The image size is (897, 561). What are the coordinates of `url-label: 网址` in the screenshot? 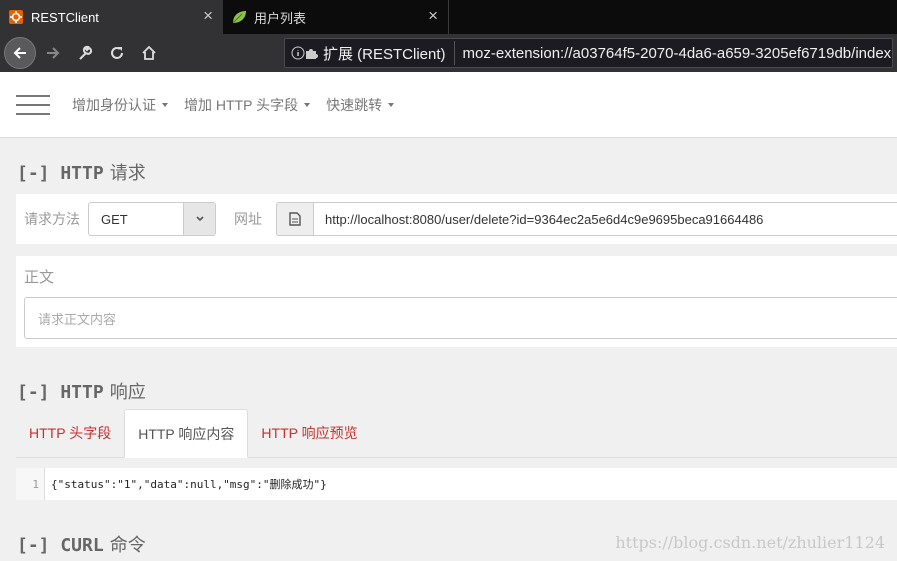 It's located at (248, 219).